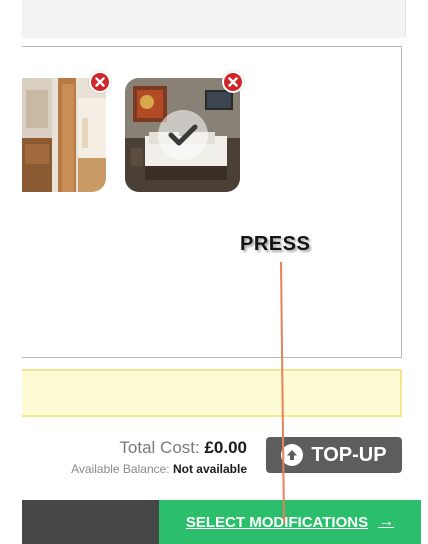 The image size is (428, 544). What do you see at coordinates (277, 522) in the screenshot?
I see `select-modifications-label: SELECT MODIFICATIONS` at bounding box center [277, 522].